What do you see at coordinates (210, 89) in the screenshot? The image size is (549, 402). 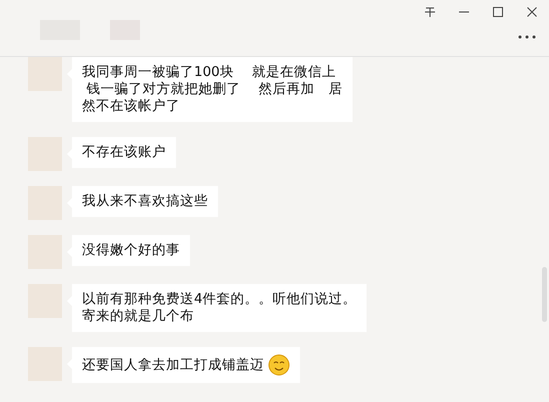 I see `message-bubble: 我同事周一被骗了100块 就是在微信上 钱一骗了对方就把她删了 然后再加 居 然不在该帐户了` at bounding box center [210, 89].